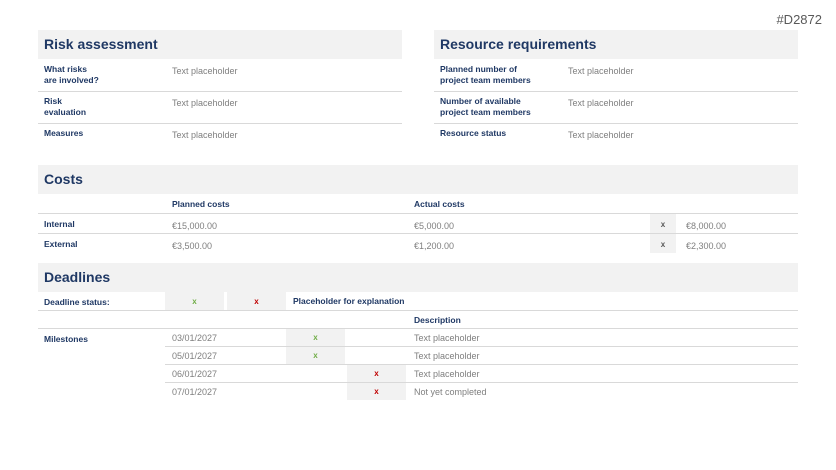 The height and width of the screenshot is (470, 836). Describe the element at coordinates (481, 338) in the screenshot. I see `milestone-row: 03/01/2027 x Text placeholder` at that location.